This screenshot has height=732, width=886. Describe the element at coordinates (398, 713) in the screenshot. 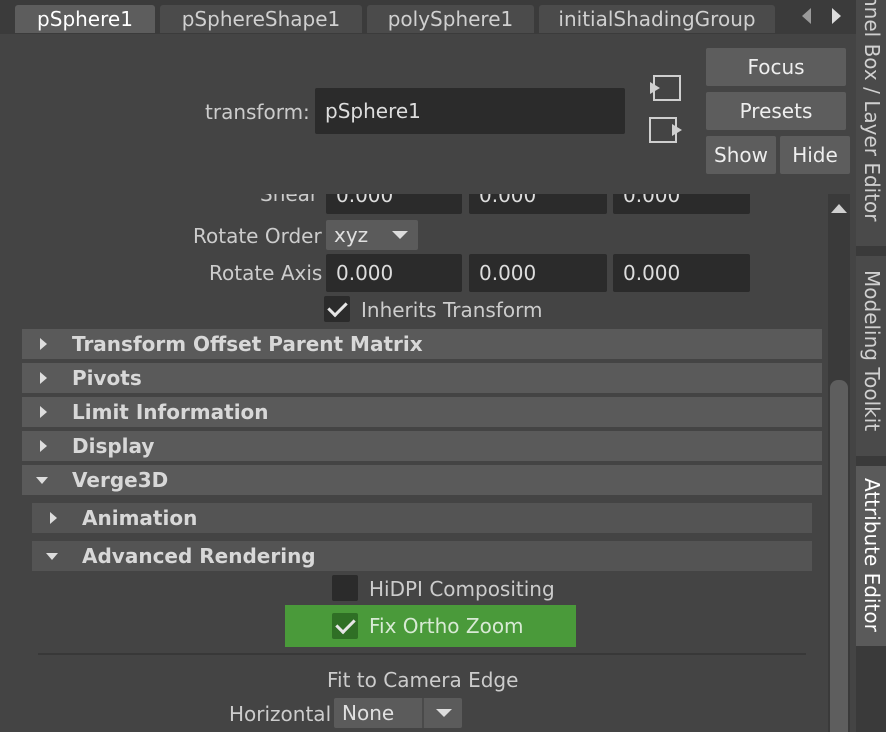

I see `horizontal-dropdown: None` at that location.